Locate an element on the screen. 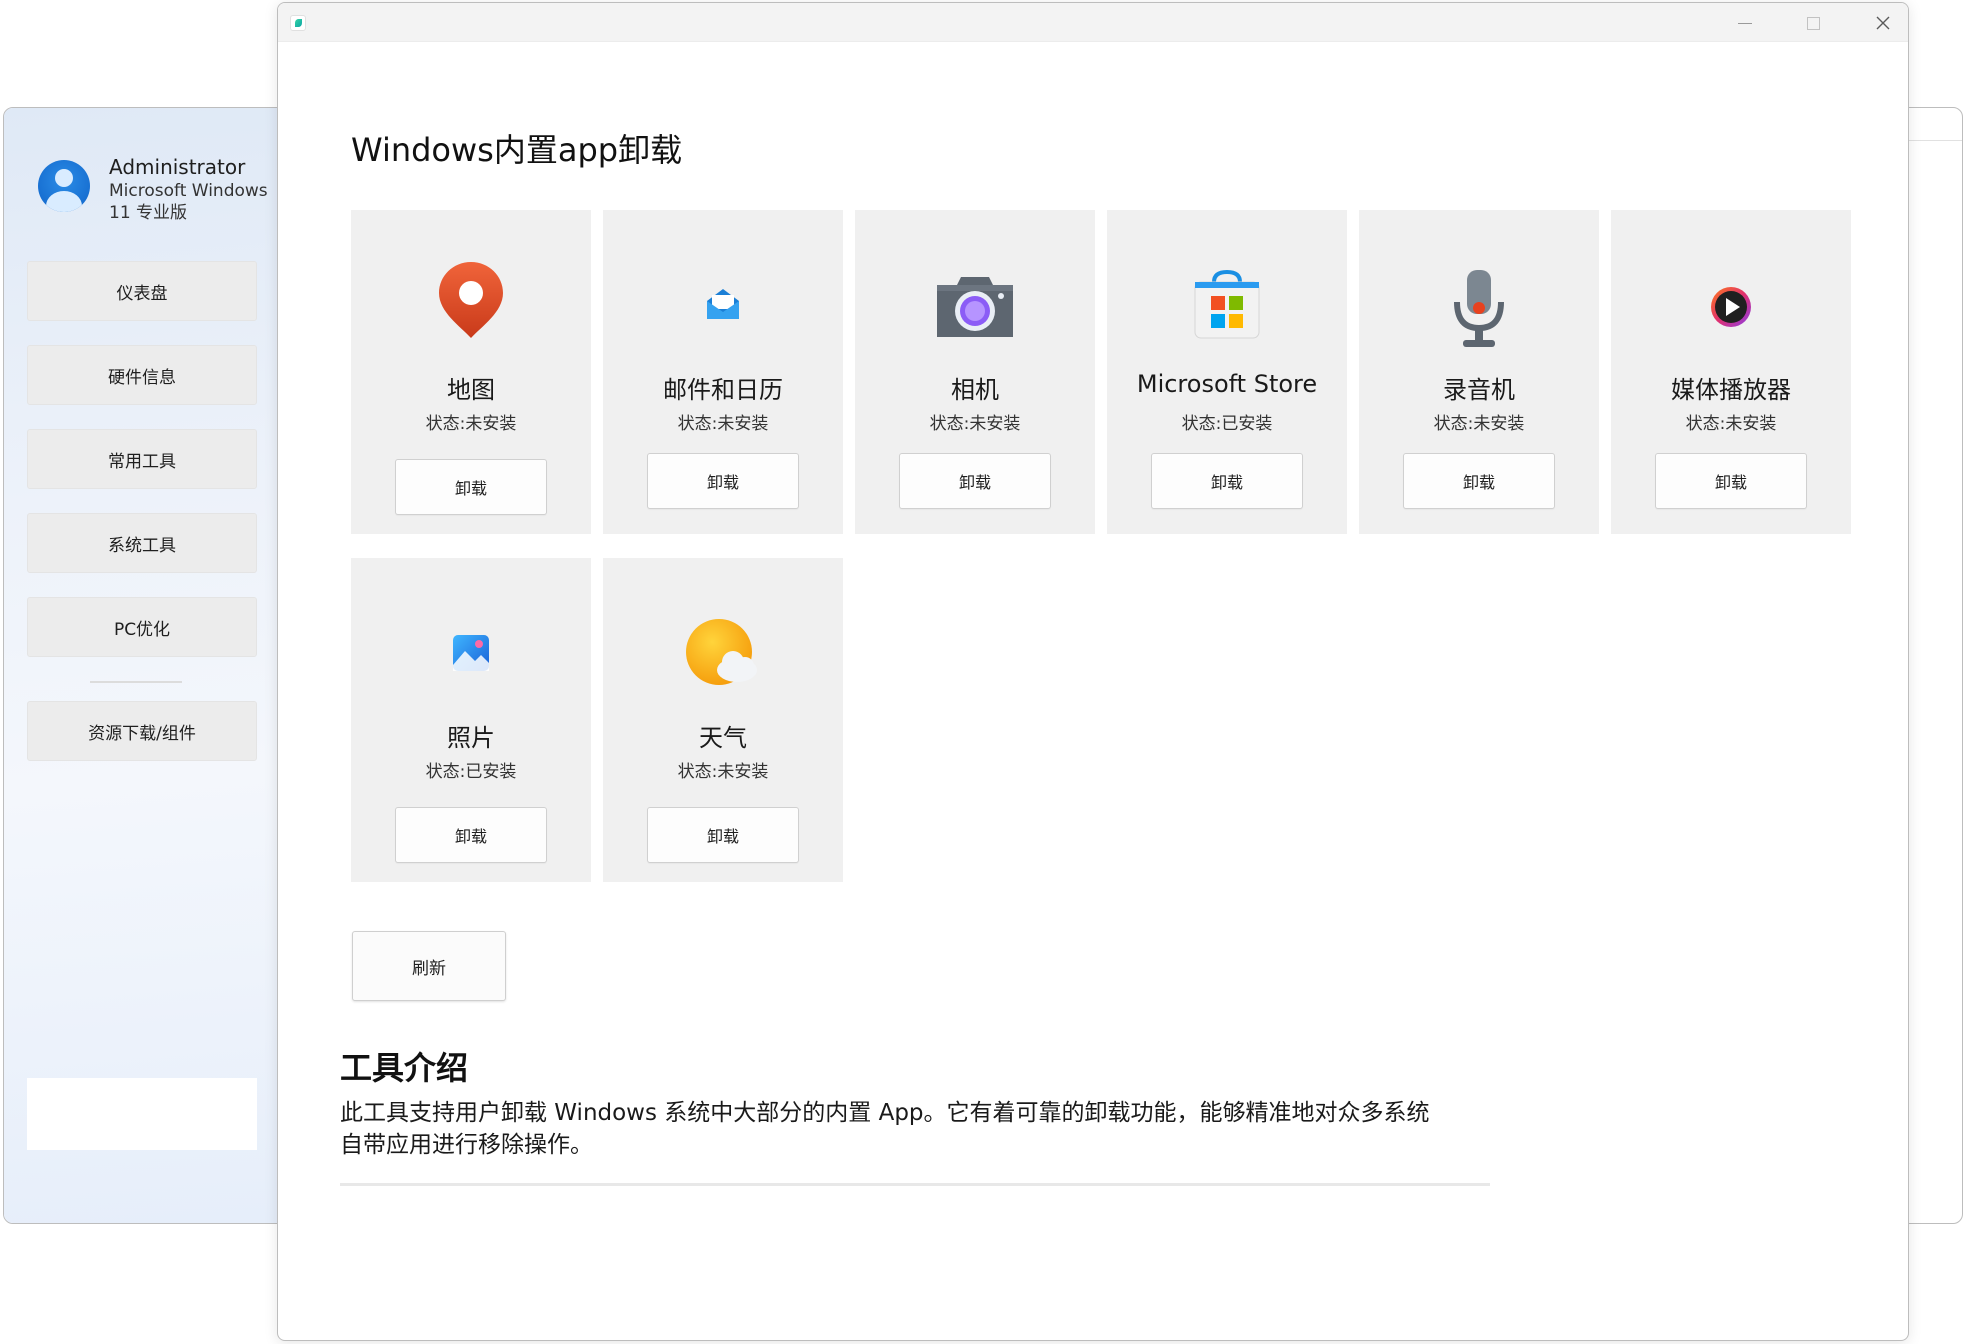 This screenshot has width=1969, height=1344. close-button is located at coordinates (1882, 23).